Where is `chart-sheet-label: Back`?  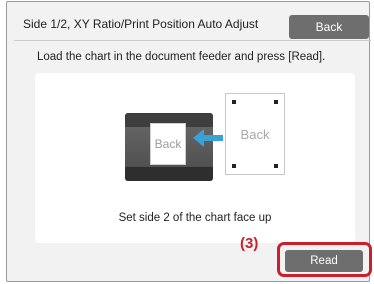
chart-sheet-label: Back is located at coordinates (255, 134).